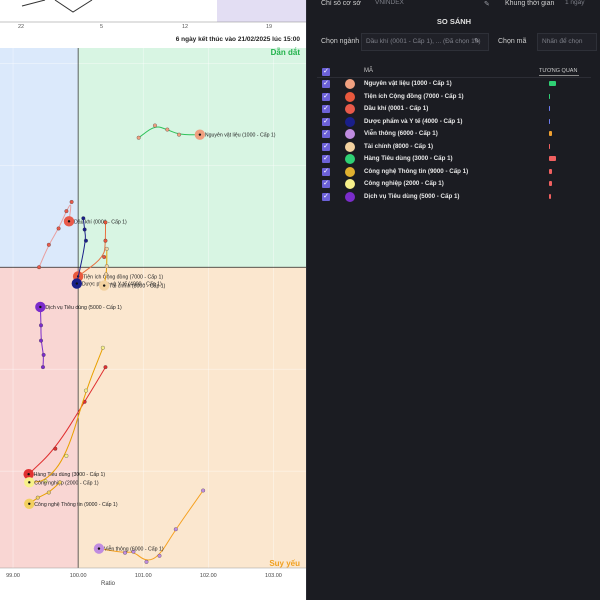 This screenshot has height=600, width=600. What do you see at coordinates (326, 72) in the screenshot?
I see `select-all-checkbox: ✓` at bounding box center [326, 72].